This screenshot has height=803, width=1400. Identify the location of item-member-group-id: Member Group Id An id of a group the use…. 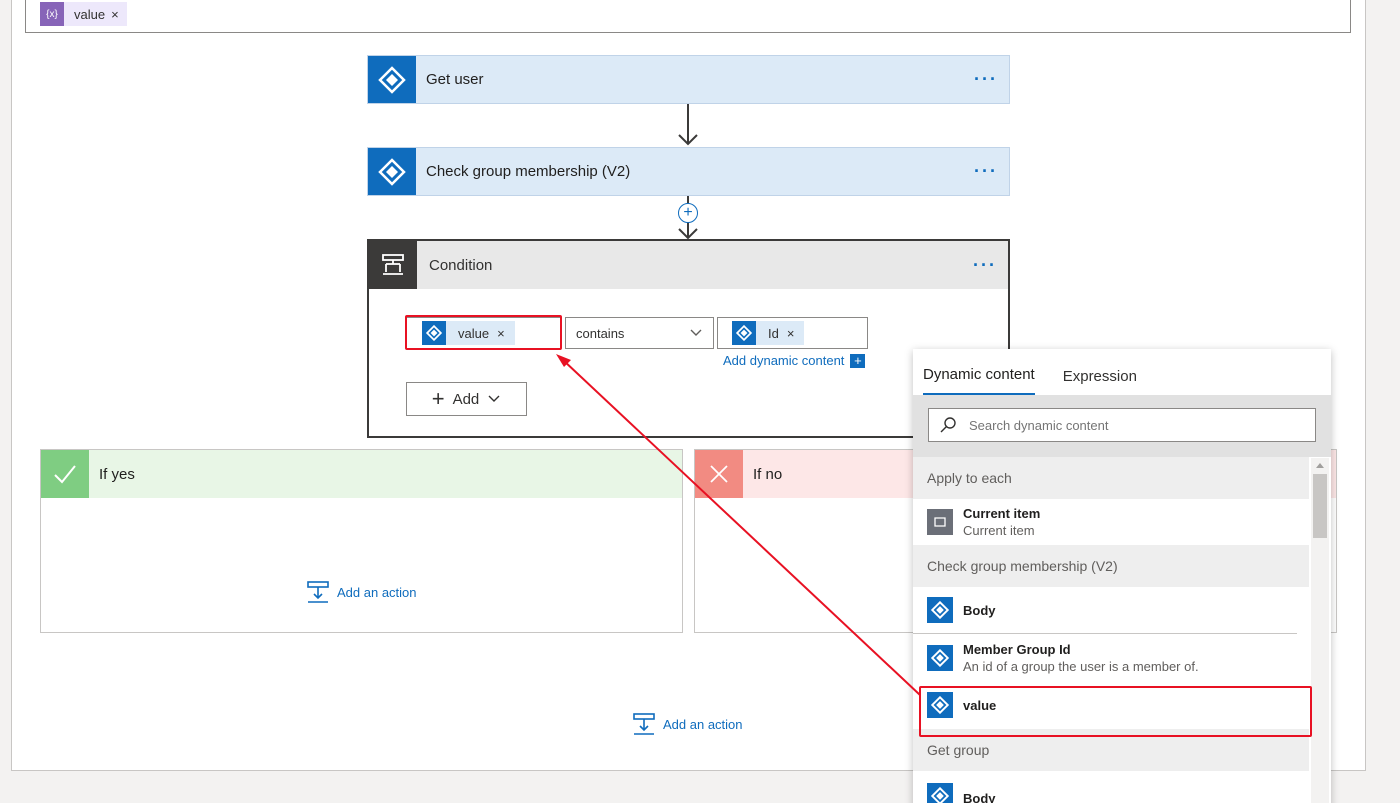
(1111, 657).